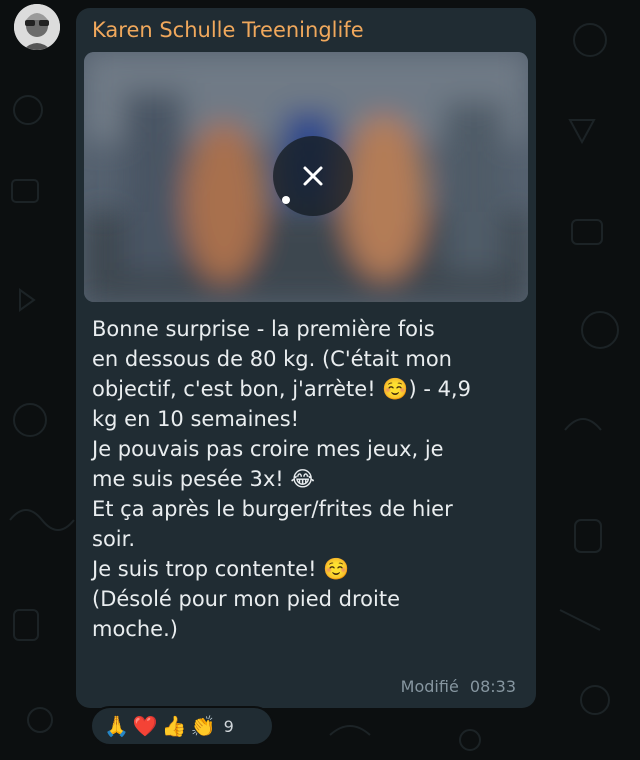 The width and height of the screenshot is (640, 760). What do you see at coordinates (174, 726) in the screenshot?
I see `reaction-thumbs-up-emoji: 👍` at bounding box center [174, 726].